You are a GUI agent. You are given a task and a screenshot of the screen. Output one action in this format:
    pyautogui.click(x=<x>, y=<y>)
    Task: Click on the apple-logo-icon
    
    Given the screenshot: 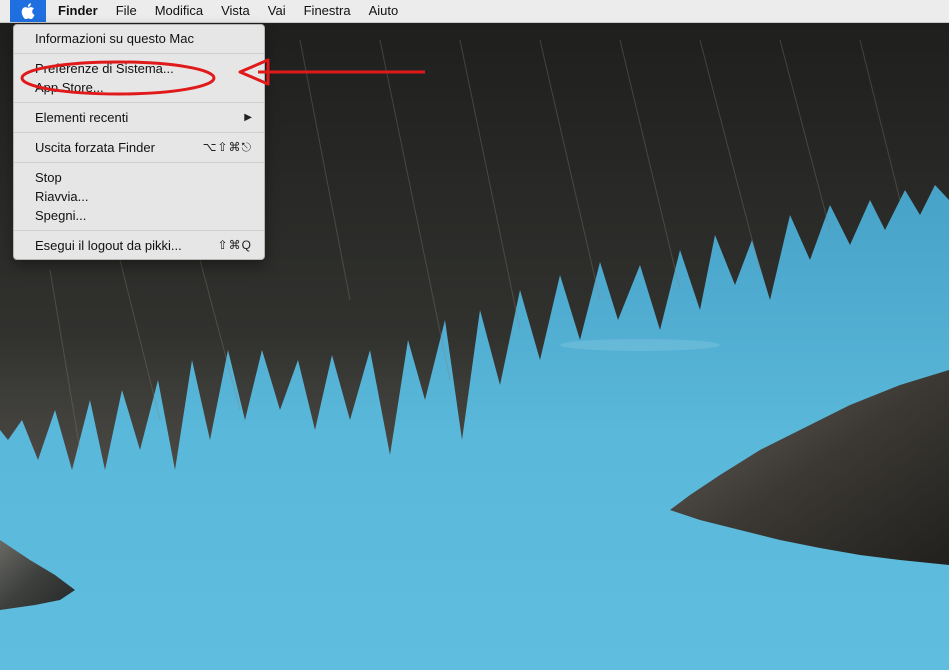 What is the action you would take?
    pyautogui.click(x=28, y=11)
    